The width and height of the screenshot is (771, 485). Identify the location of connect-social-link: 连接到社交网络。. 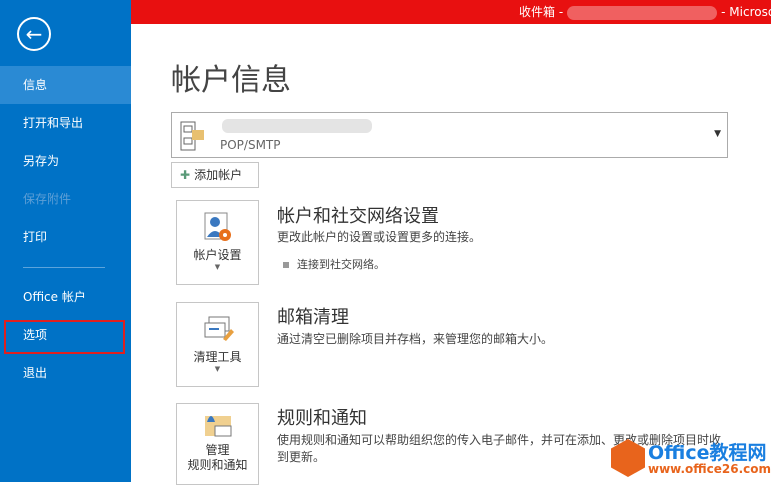
(334, 264).